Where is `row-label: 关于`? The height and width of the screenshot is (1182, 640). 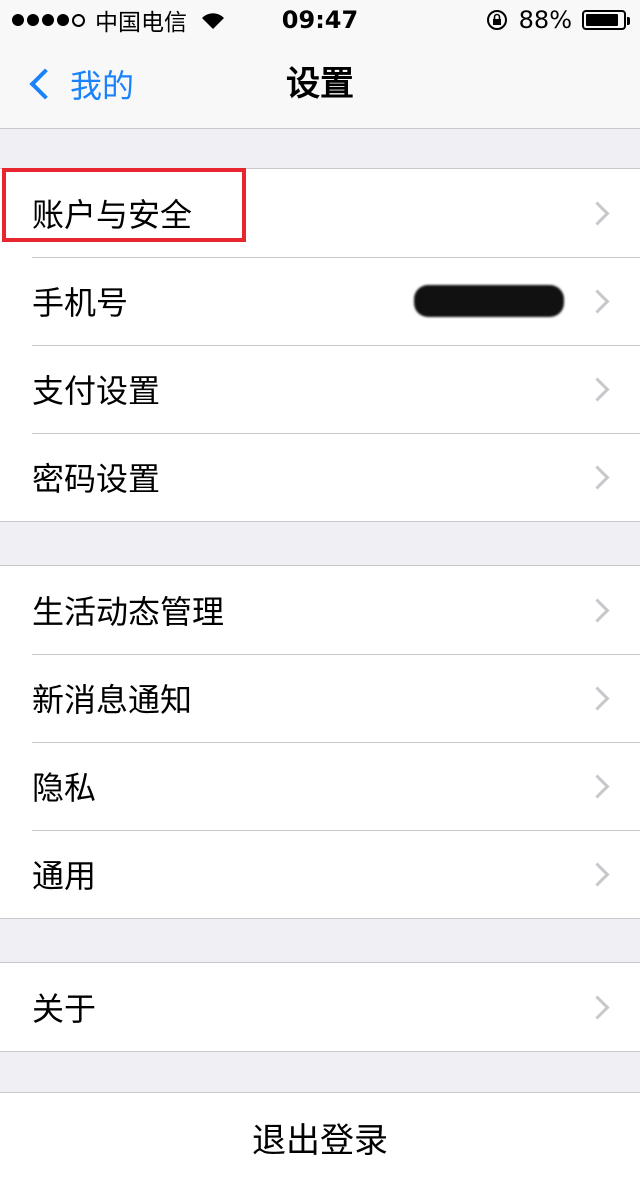 row-label: 关于 is located at coordinates (64, 1009).